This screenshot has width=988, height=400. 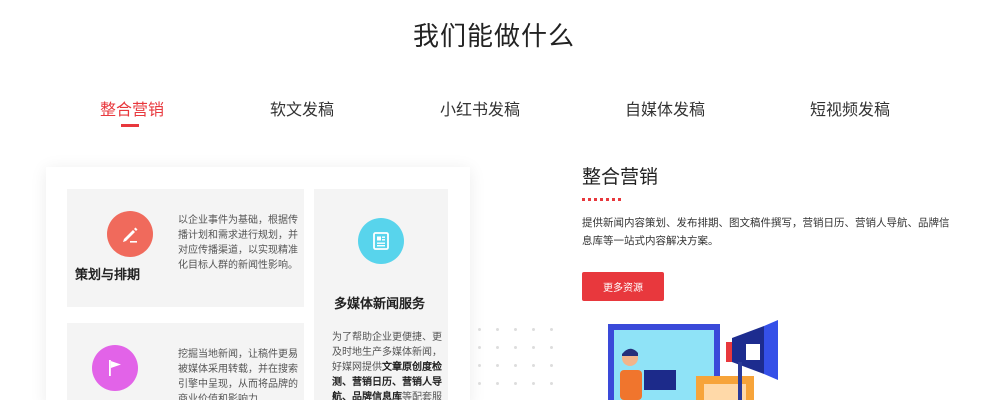 What do you see at coordinates (850, 108) in the screenshot?
I see `tab-short-video: 短视频发稿` at bounding box center [850, 108].